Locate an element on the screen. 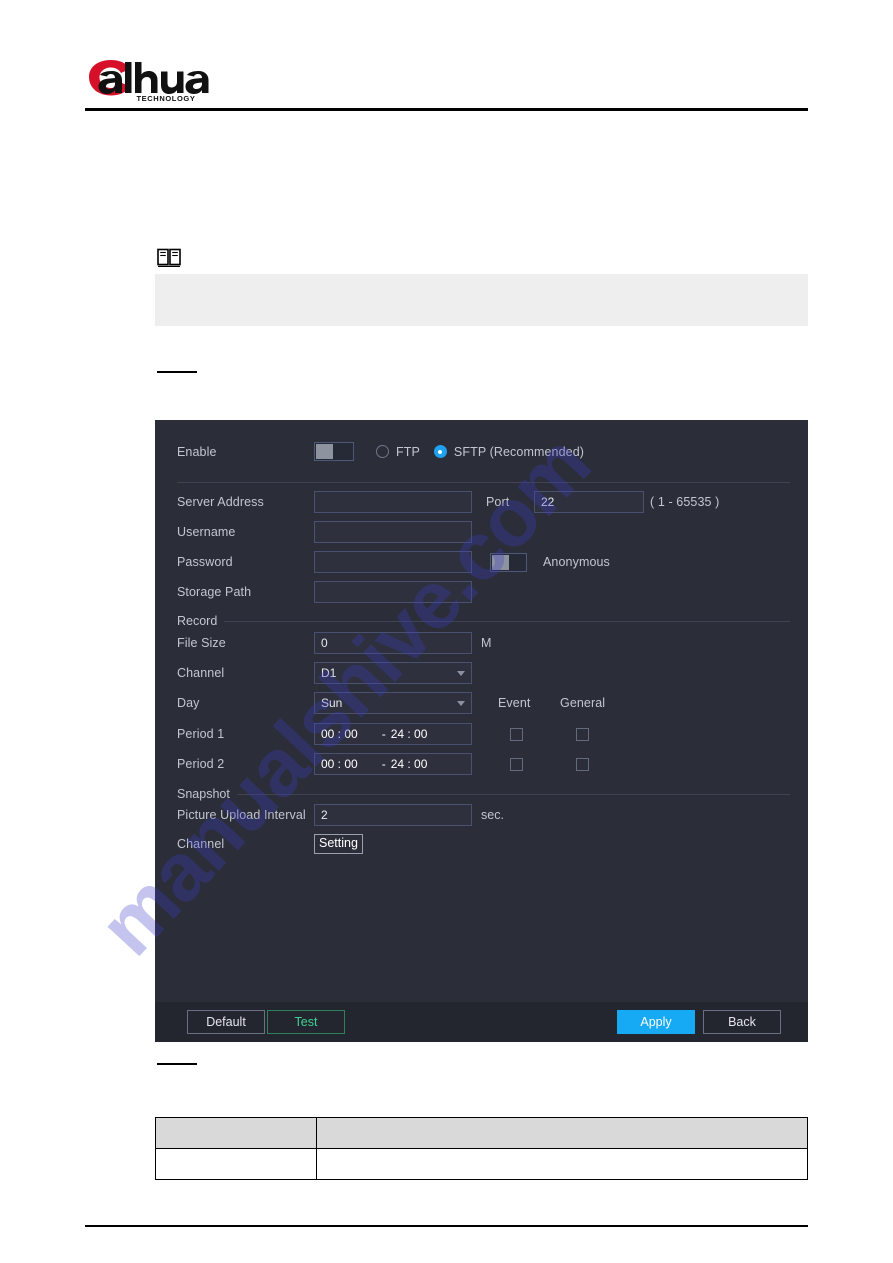 The width and height of the screenshot is (893, 1263). port-label: Port is located at coordinates (498, 502).